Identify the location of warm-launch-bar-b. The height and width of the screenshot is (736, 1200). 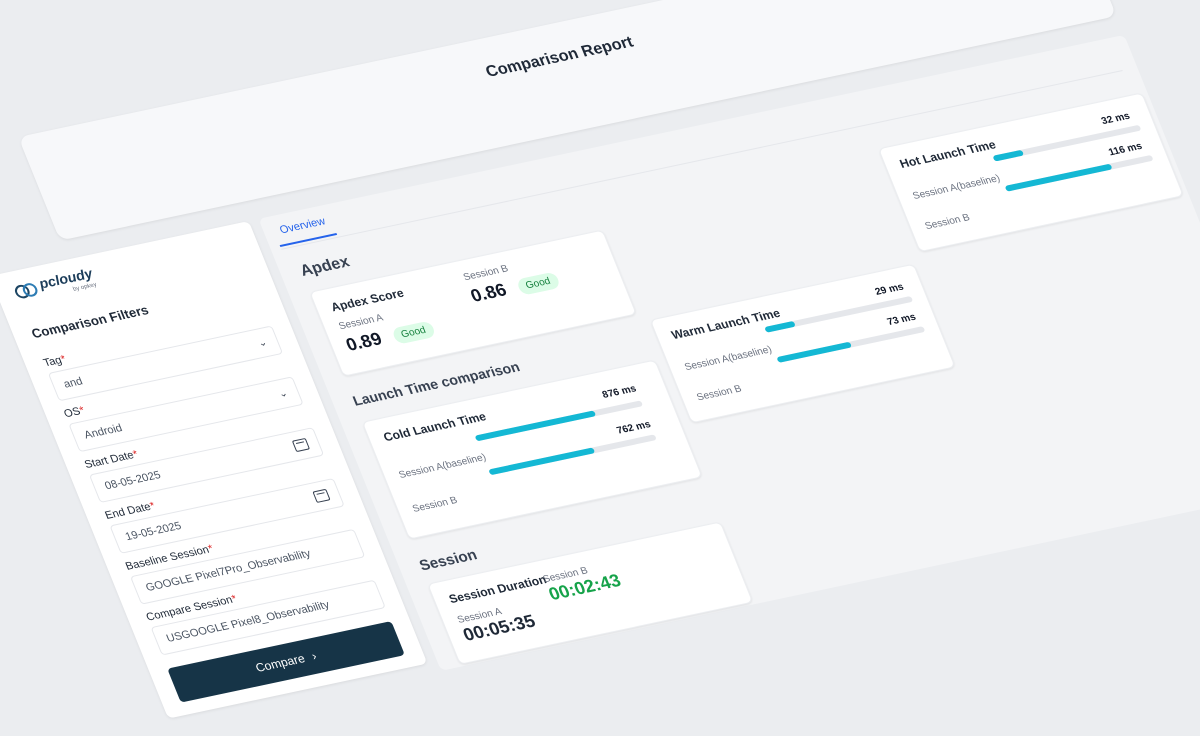
(851, 344).